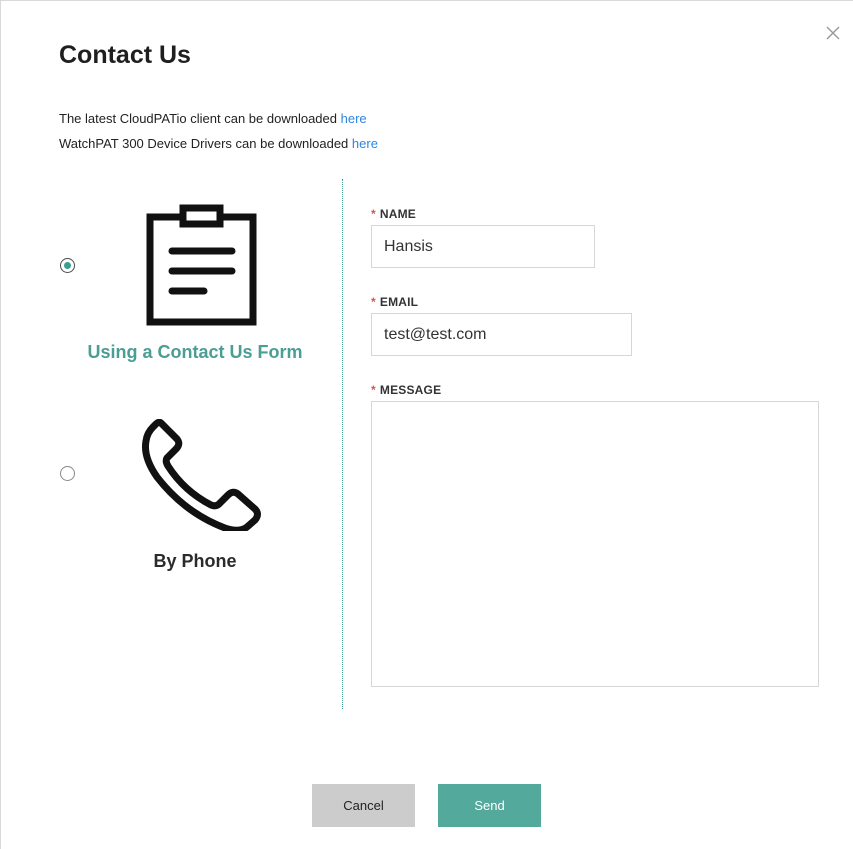 The width and height of the screenshot is (853, 849). I want to click on close-icon, so click(833, 33).